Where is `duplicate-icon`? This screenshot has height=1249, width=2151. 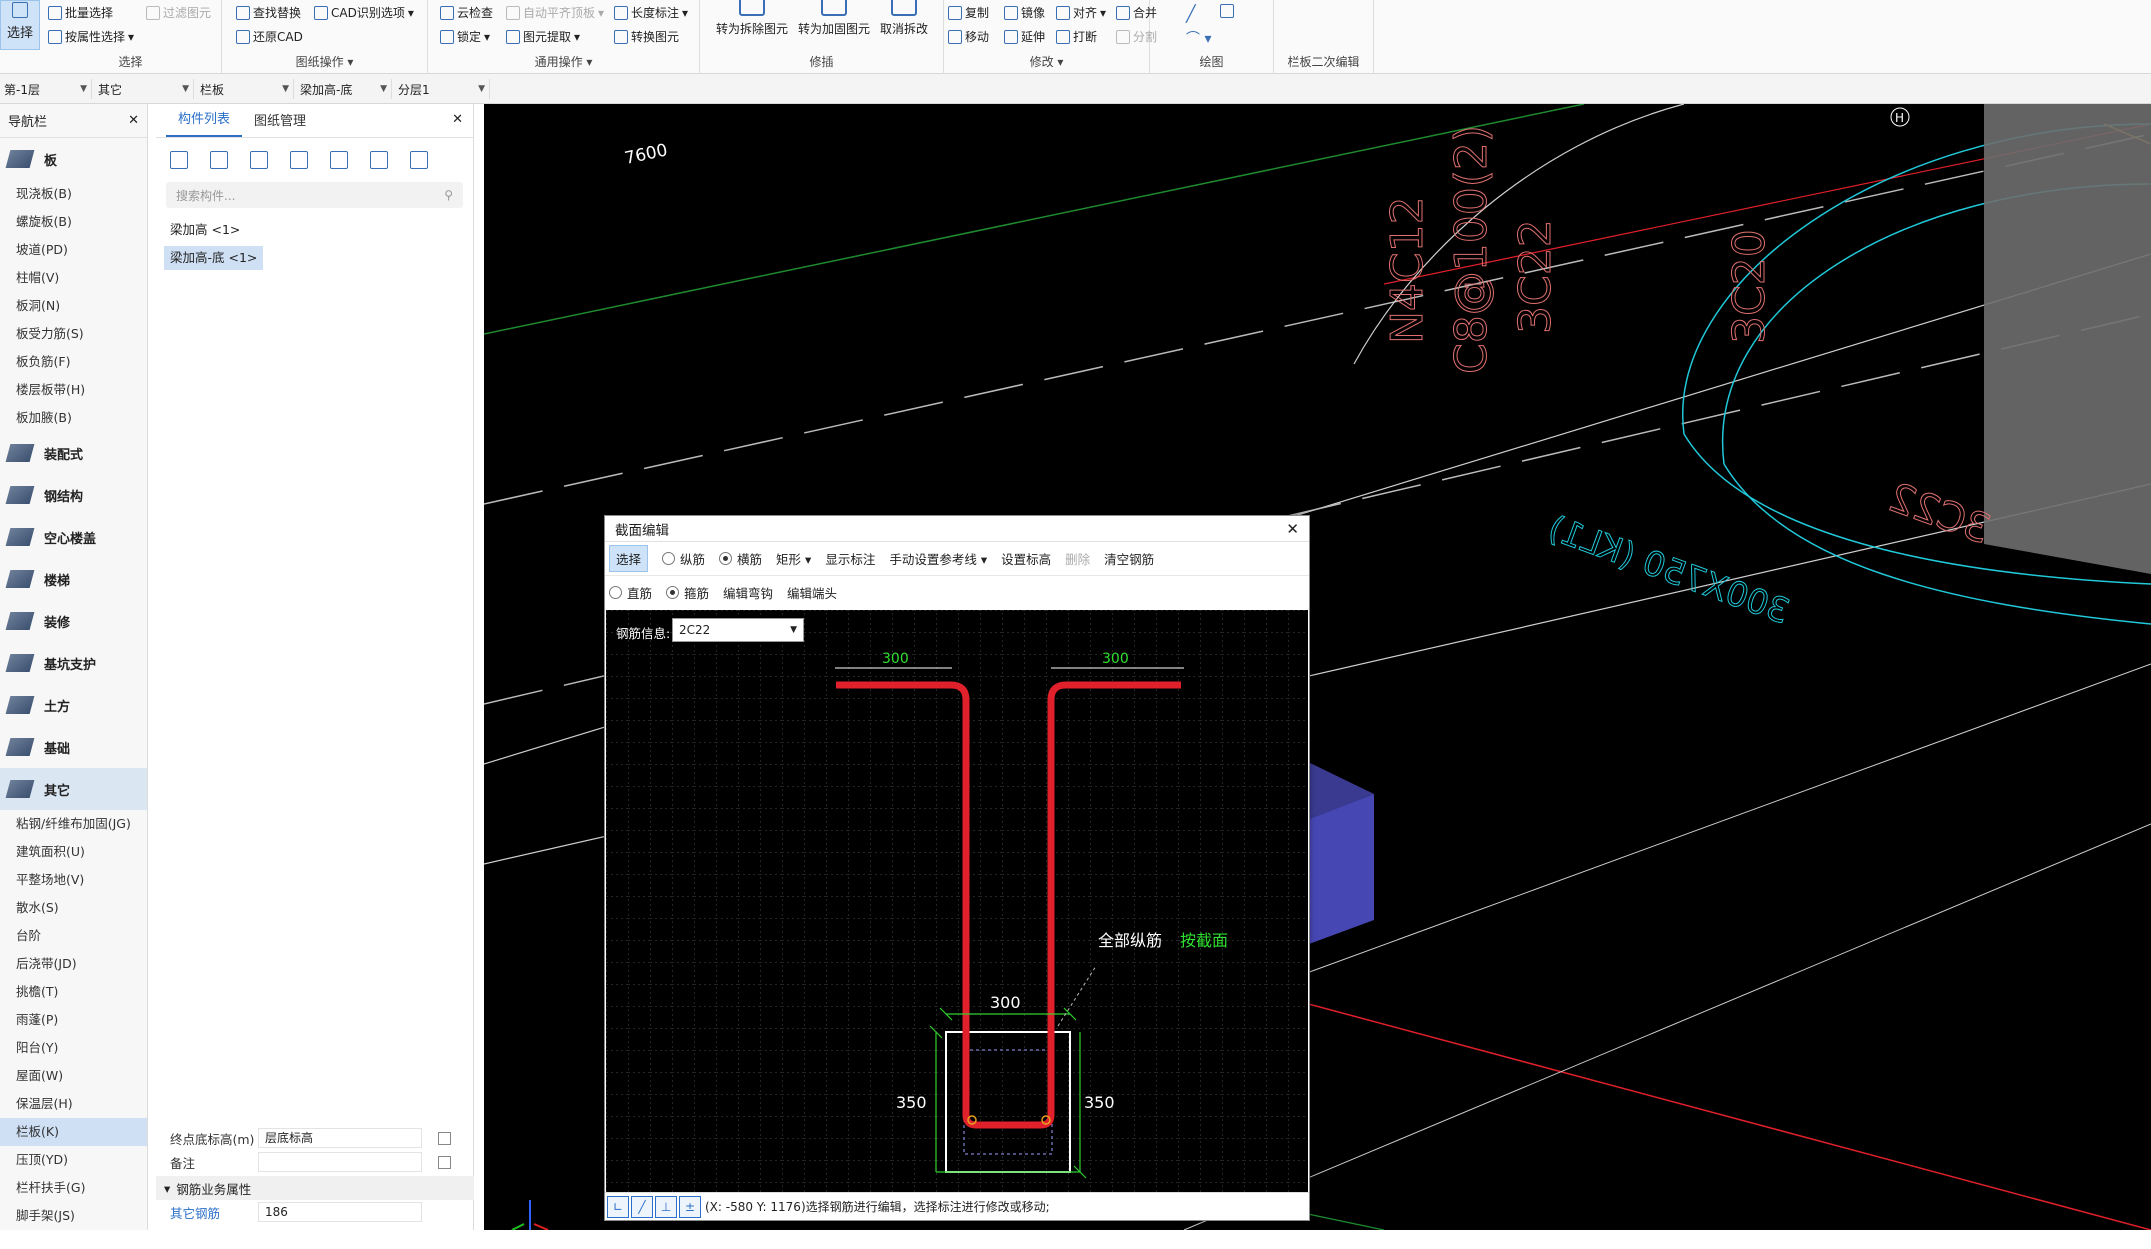 duplicate-icon is located at coordinates (299, 160).